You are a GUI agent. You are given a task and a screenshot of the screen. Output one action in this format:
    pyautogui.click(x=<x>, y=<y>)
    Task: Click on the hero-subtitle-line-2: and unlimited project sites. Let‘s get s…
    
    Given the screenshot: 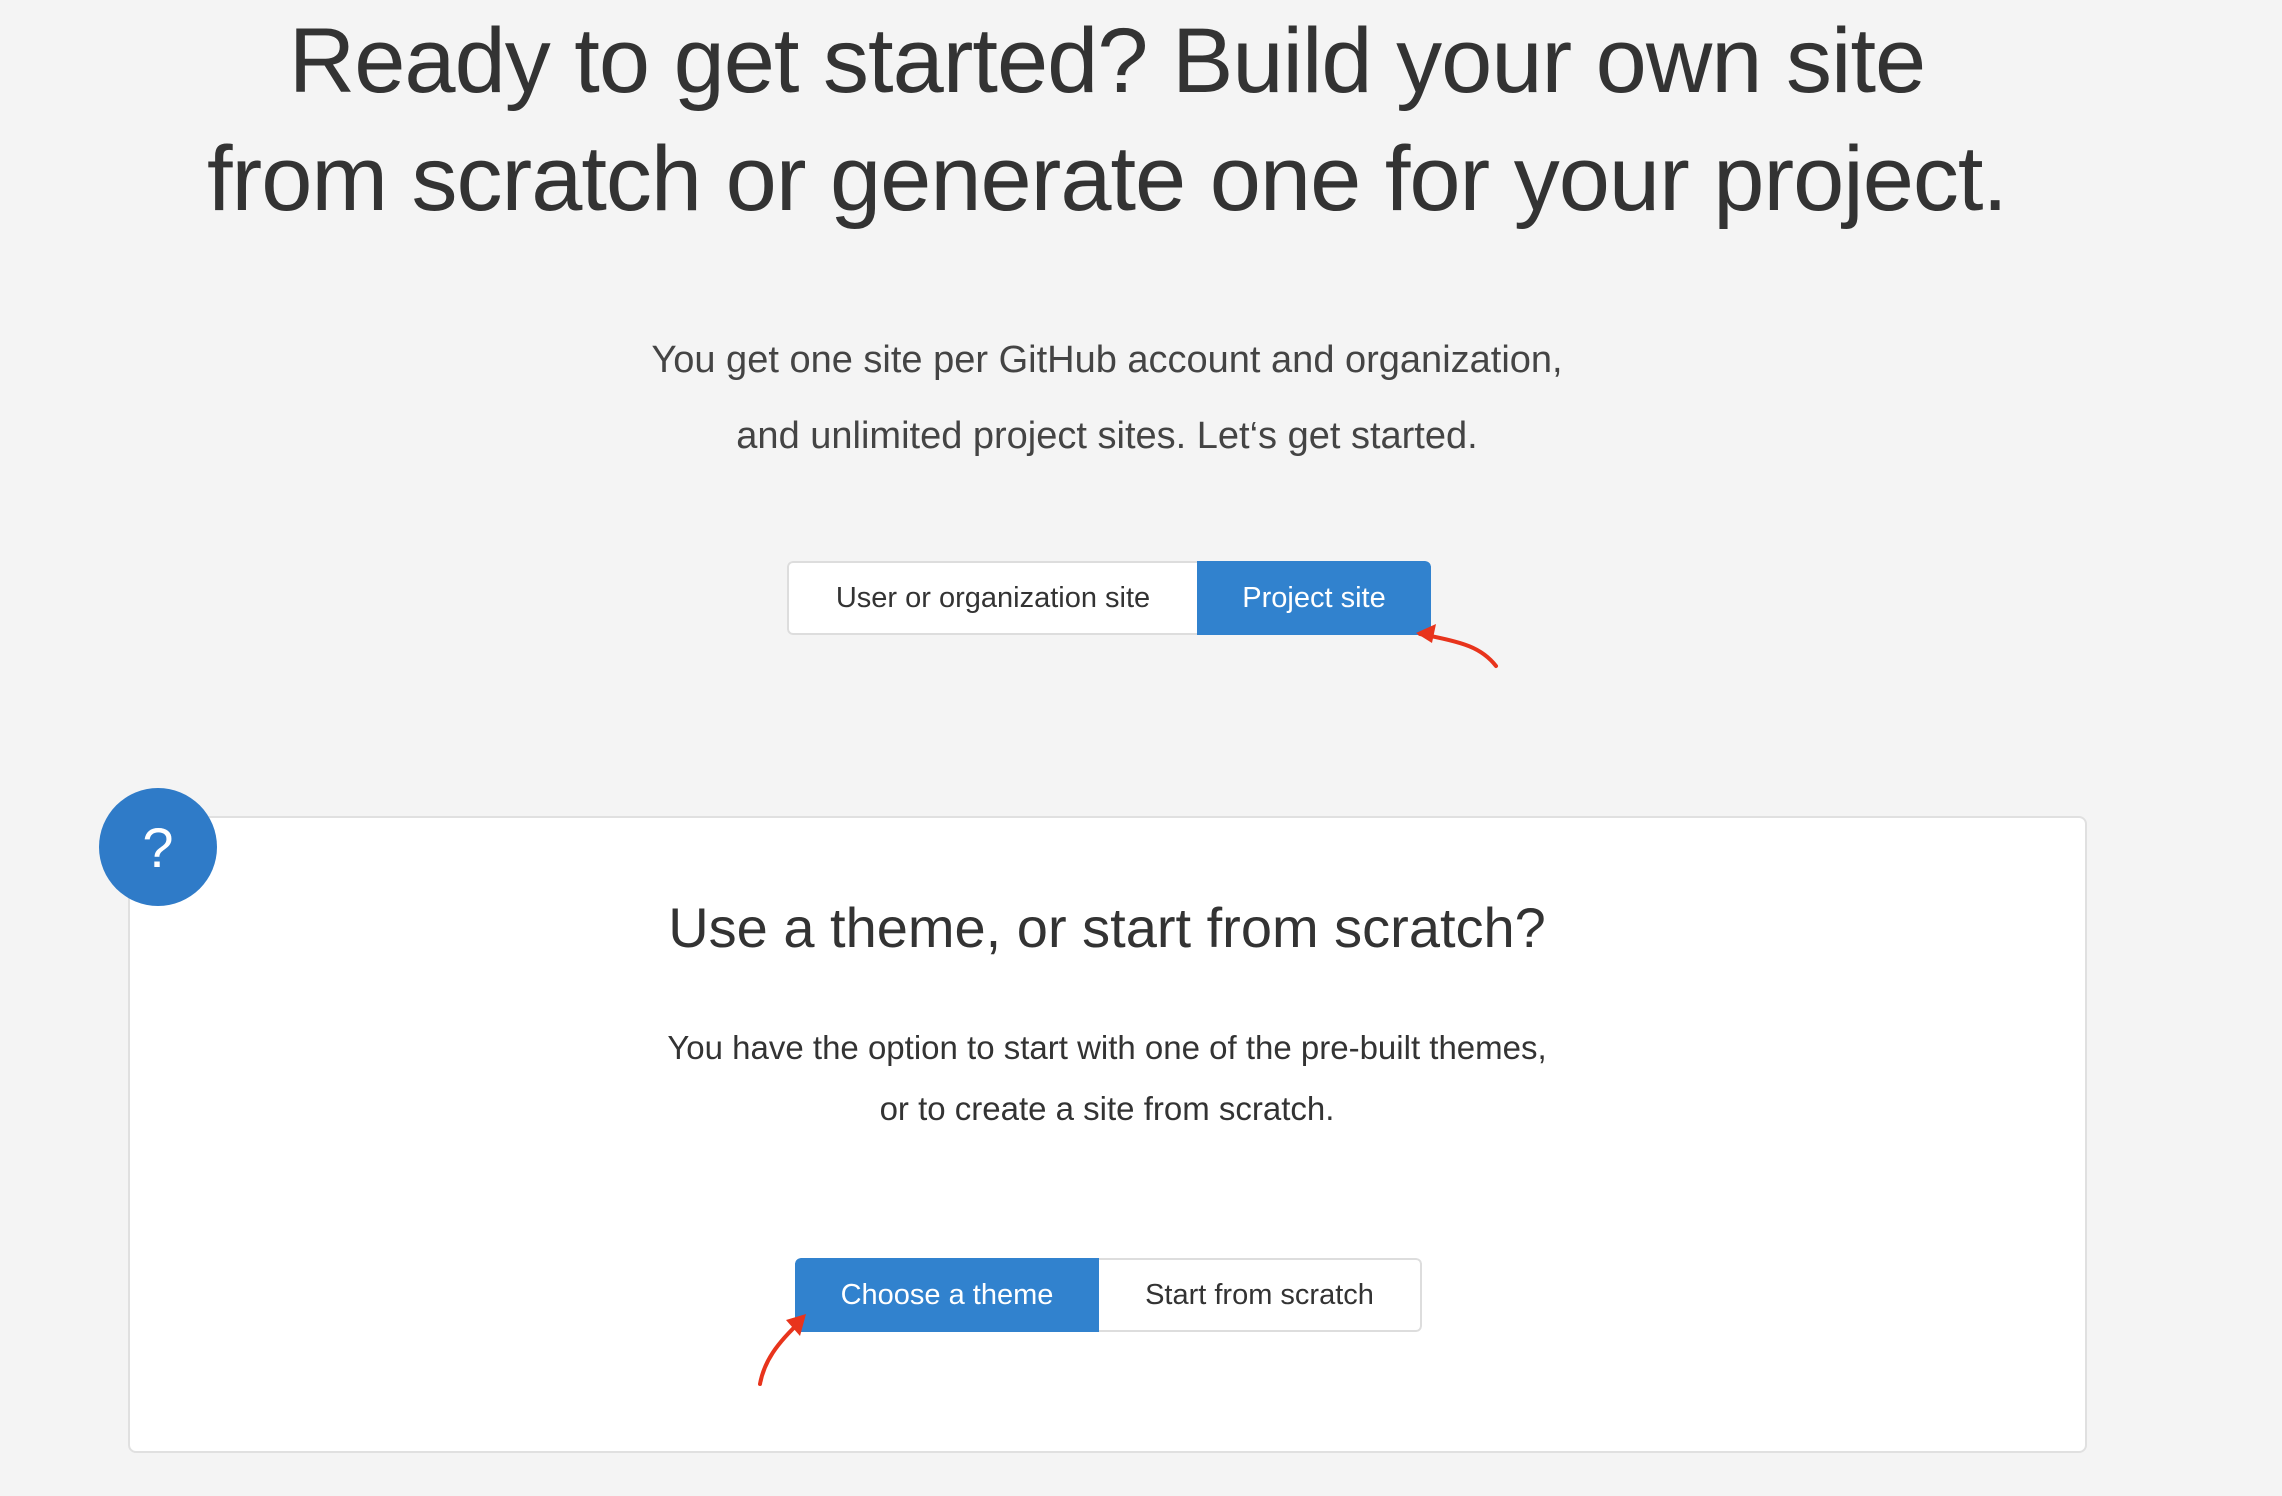 What is the action you would take?
    pyautogui.click(x=1107, y=436)
    